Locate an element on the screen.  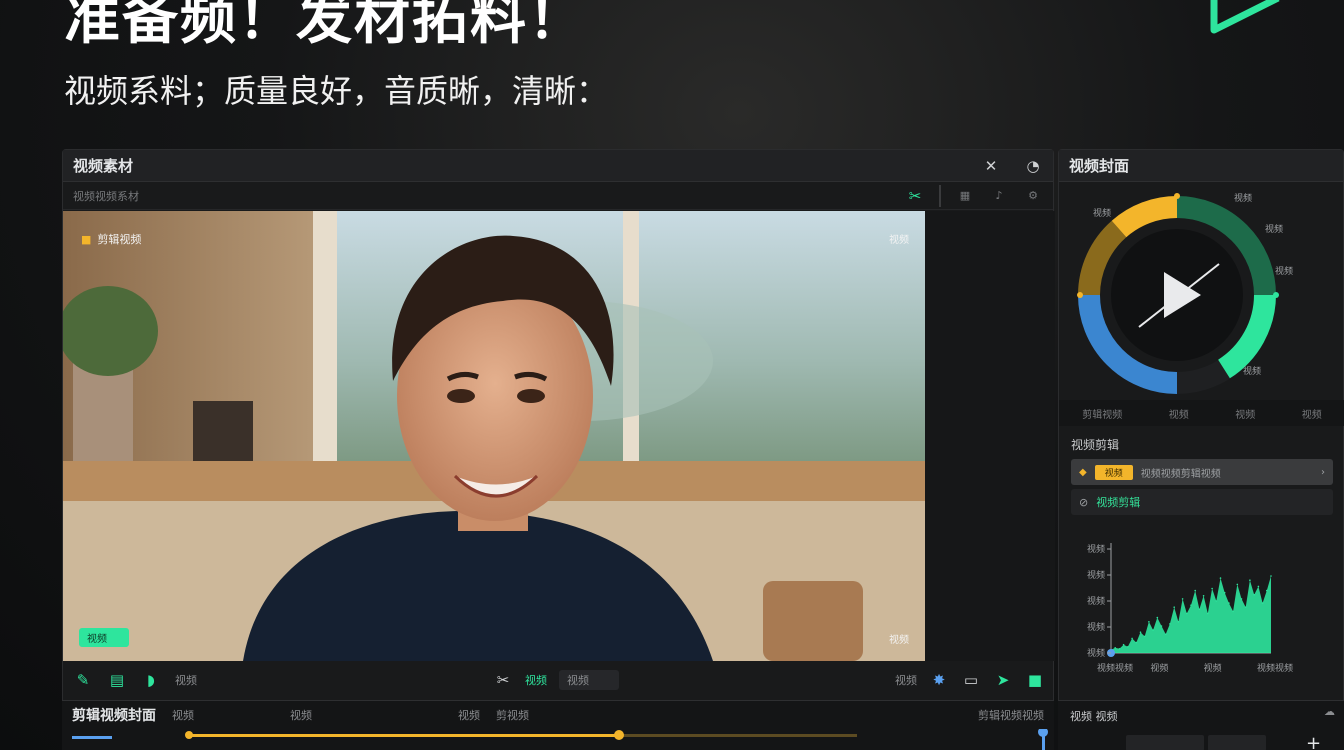
preview-duration: 视频 is located at coordinates (899, 640).